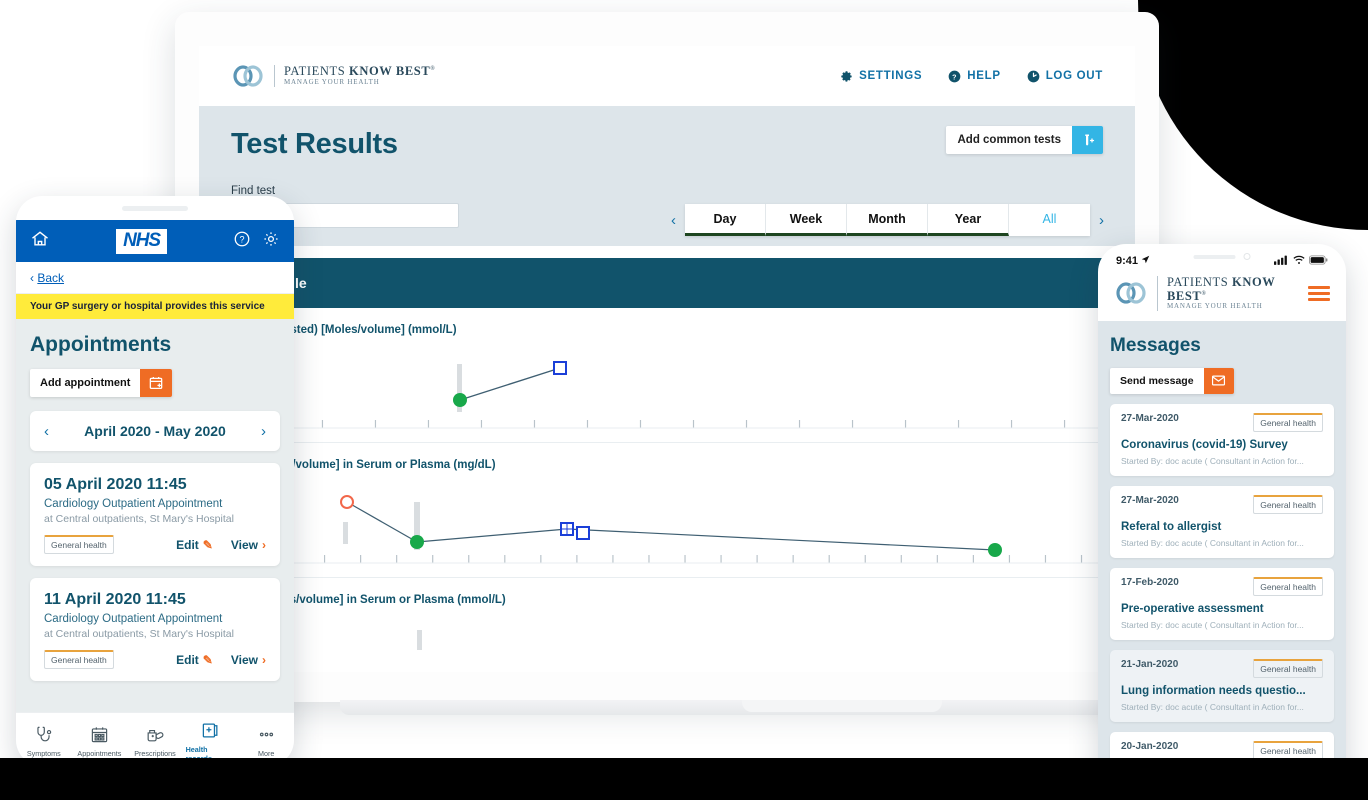  Describe the element at coordinates (1150, 746) in the screenshot. I see `message-date: 20-Jan-2020` at that location.